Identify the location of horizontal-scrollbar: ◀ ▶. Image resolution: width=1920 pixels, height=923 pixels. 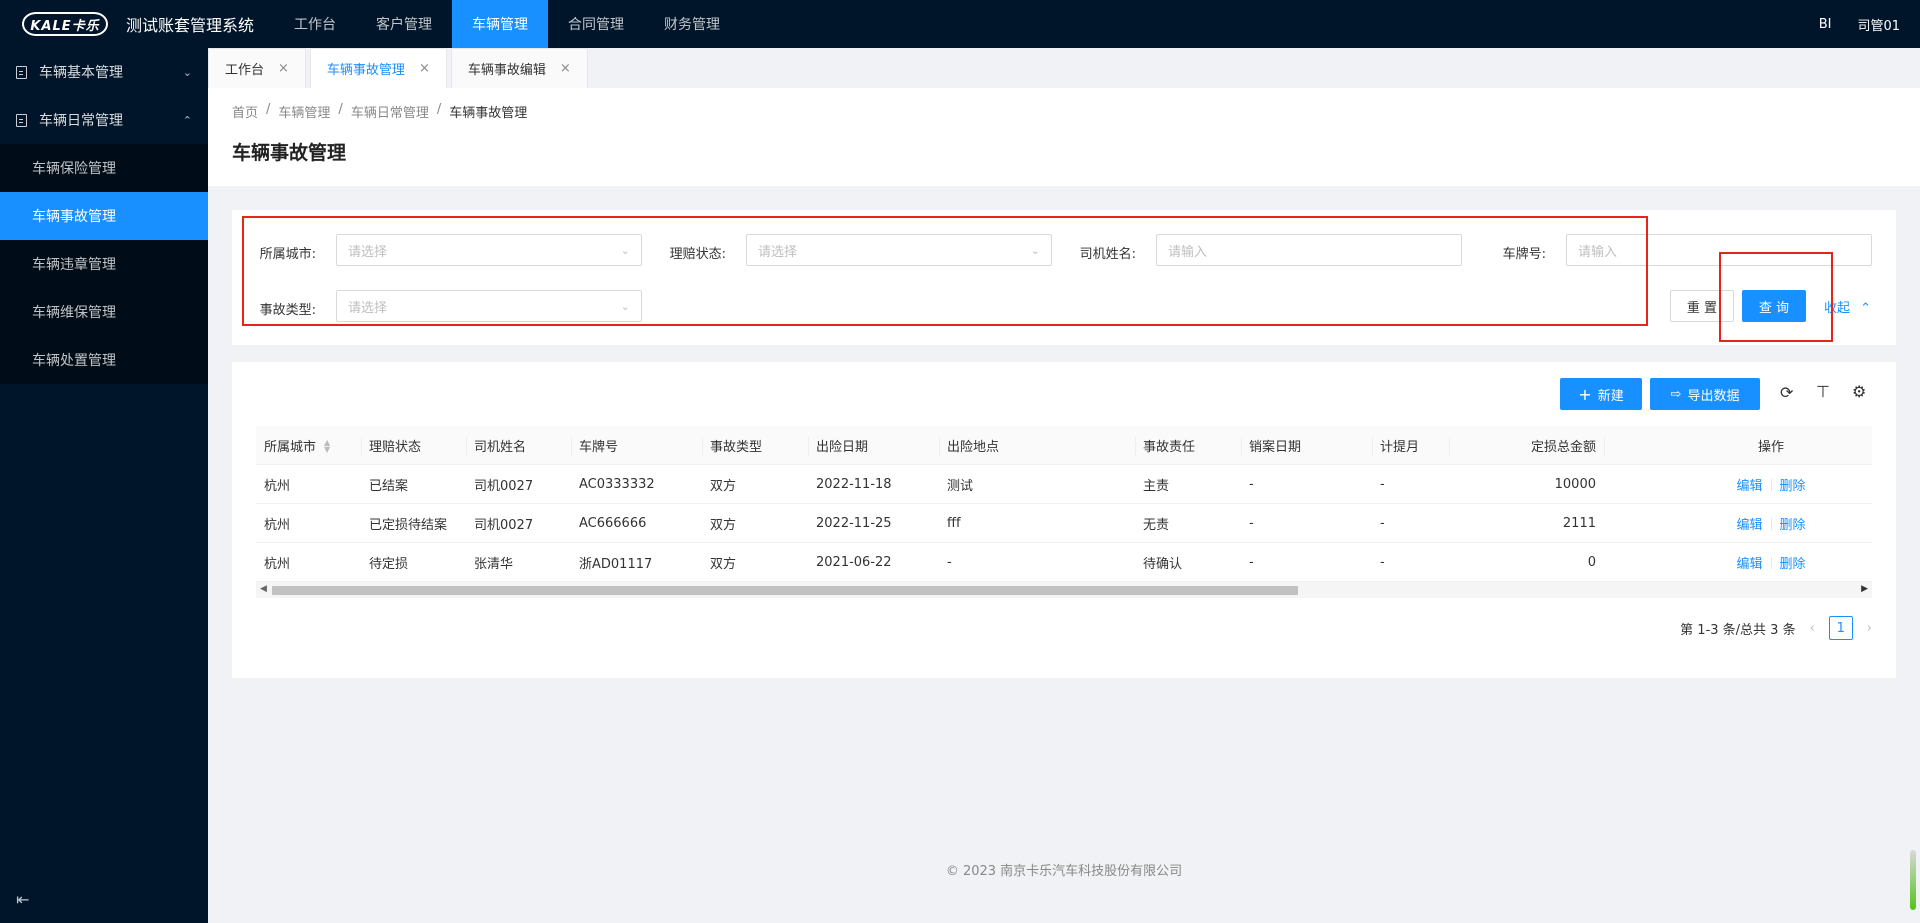
(1064, 590).